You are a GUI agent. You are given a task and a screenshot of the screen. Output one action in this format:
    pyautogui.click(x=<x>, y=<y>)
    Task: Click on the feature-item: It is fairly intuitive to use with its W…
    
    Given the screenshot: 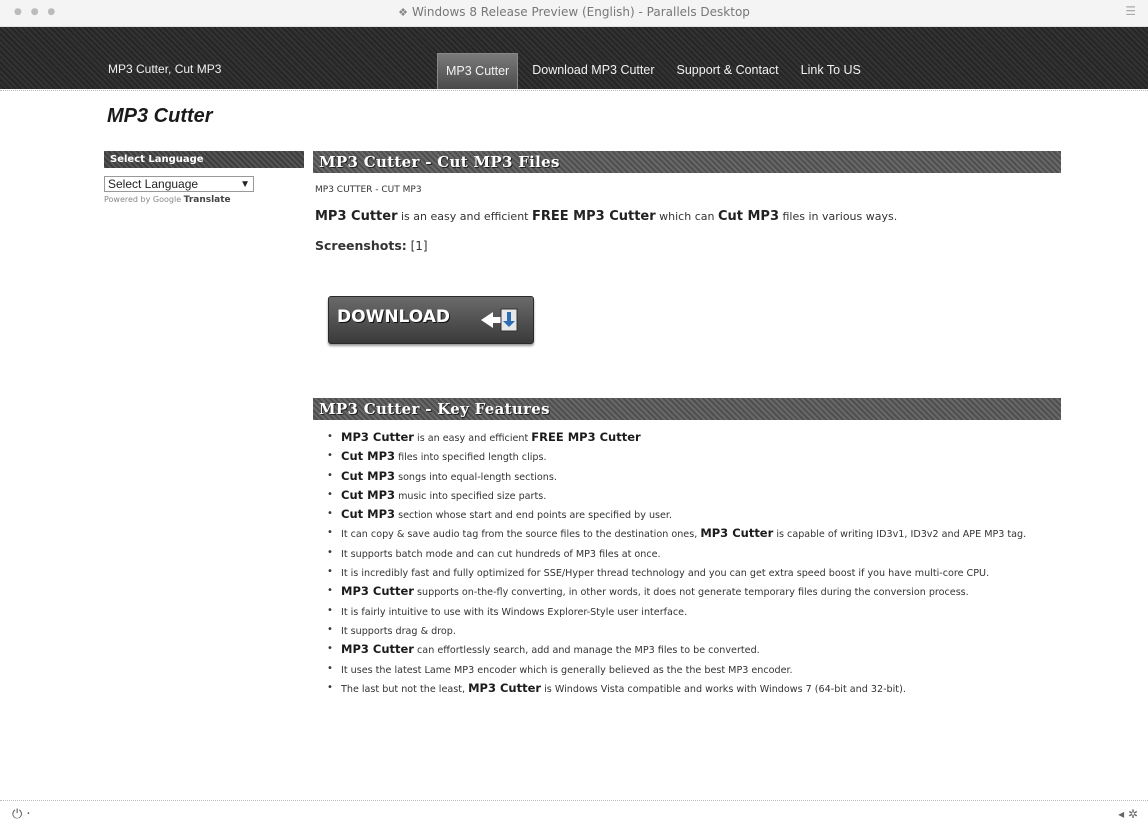 What is the action you would take?
    pyautogui.click(x=694, y=612)
    